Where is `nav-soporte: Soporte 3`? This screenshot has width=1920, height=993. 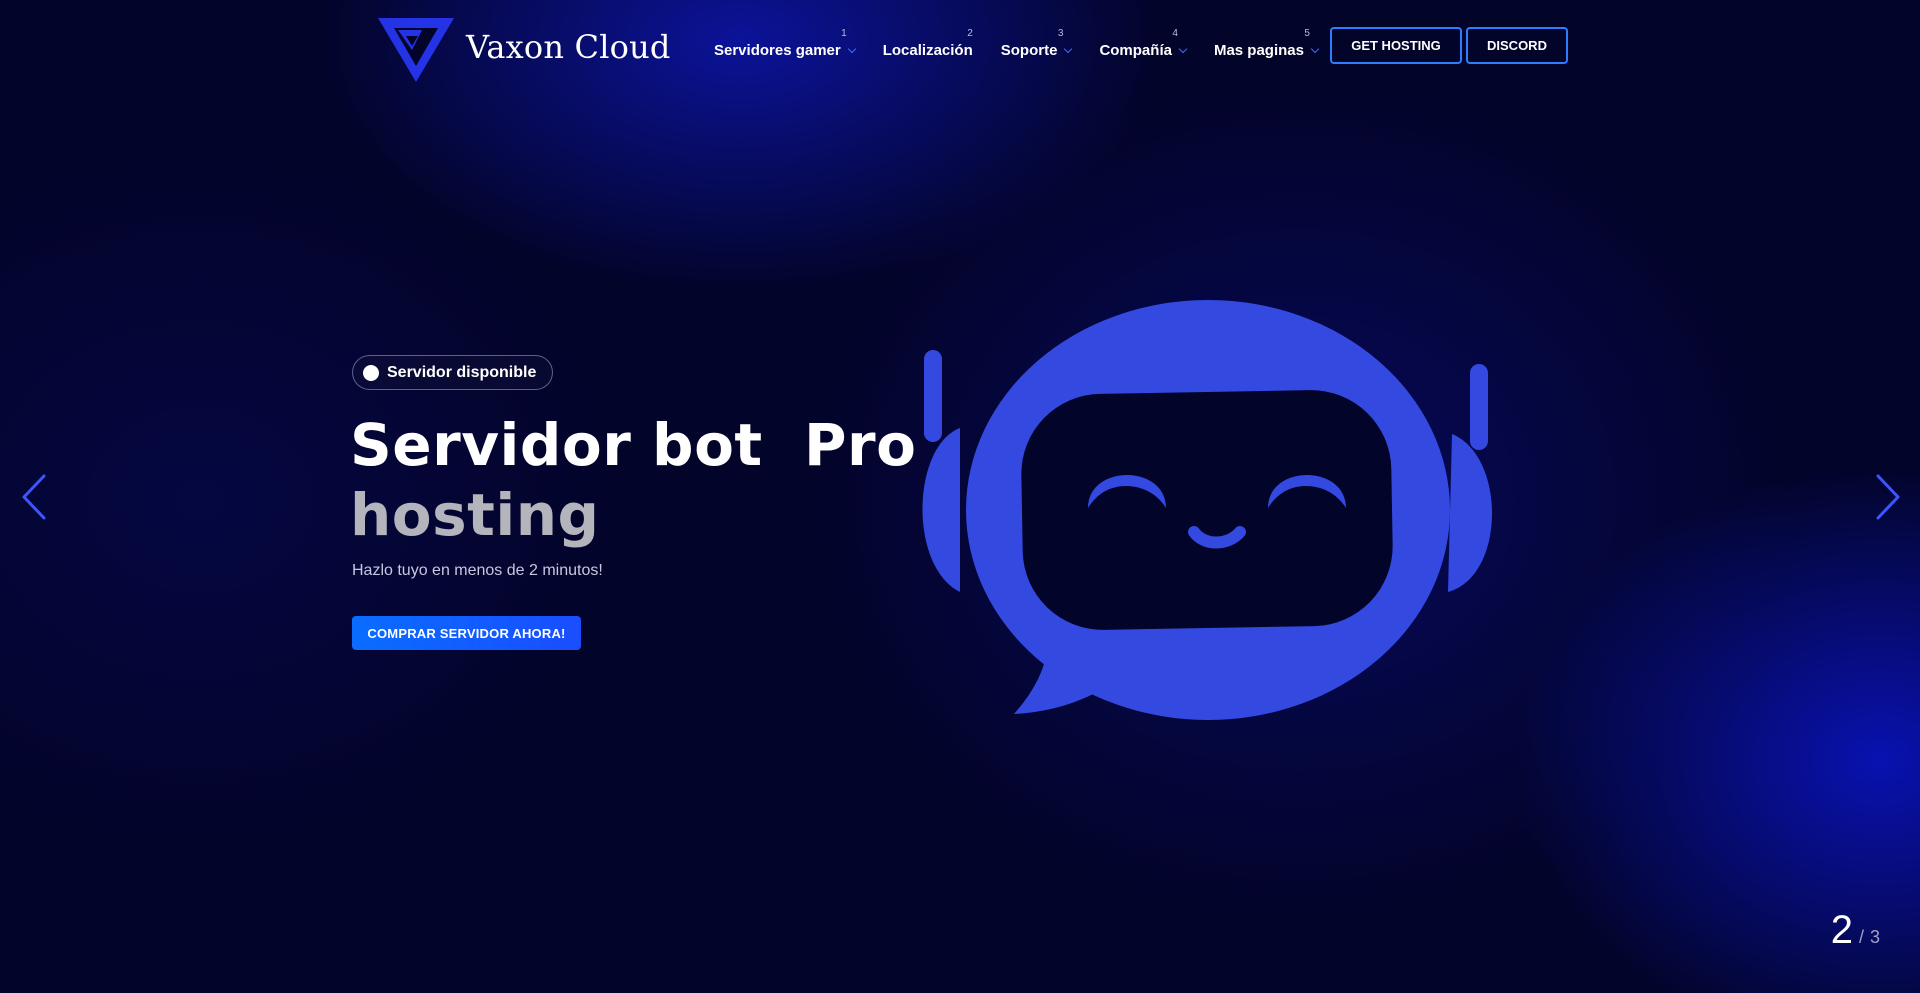 nav-soporte: Soporte 3 is located at coordinates (1036, 43).